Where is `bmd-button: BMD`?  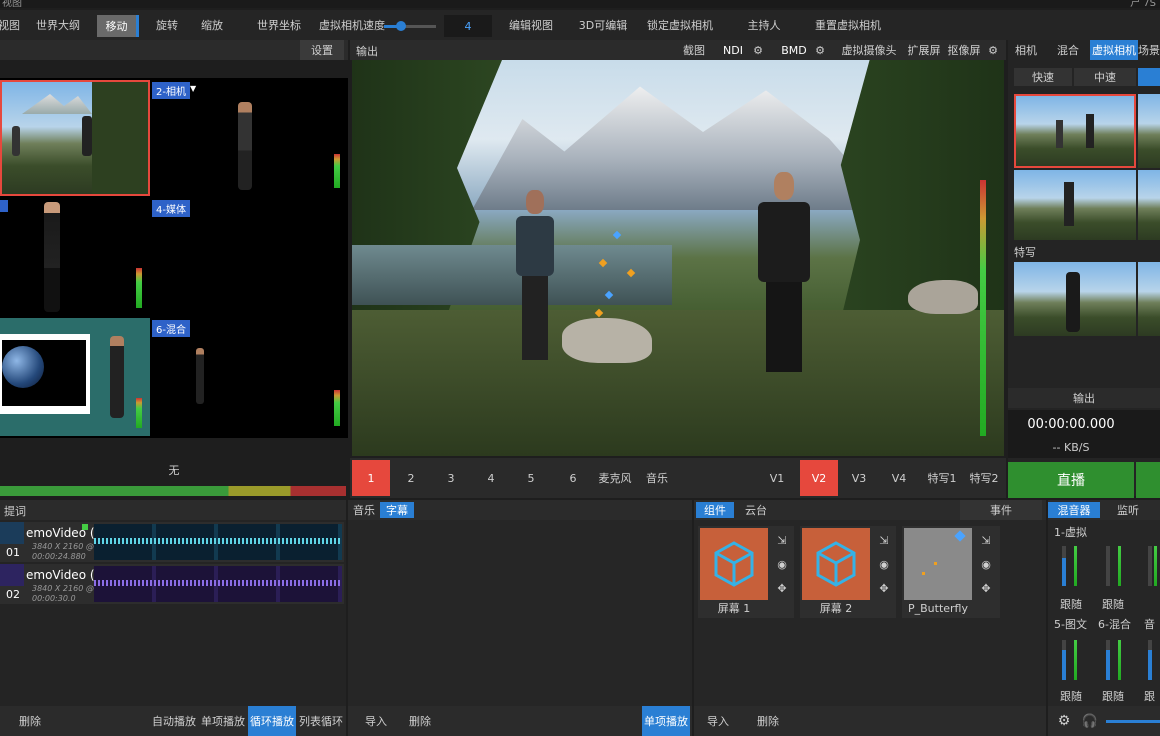 bmd-button: BMD is located at coordinates (794, 50).